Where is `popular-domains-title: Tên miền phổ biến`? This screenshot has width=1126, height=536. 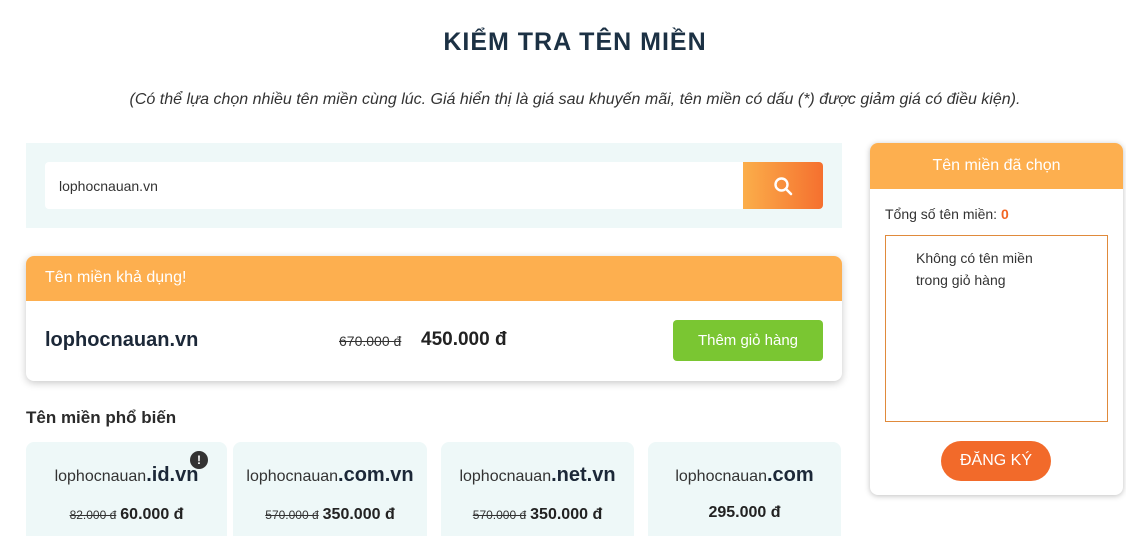 popular-domains-title: Tên miền phổ biến is located at coordinates (101, 417).